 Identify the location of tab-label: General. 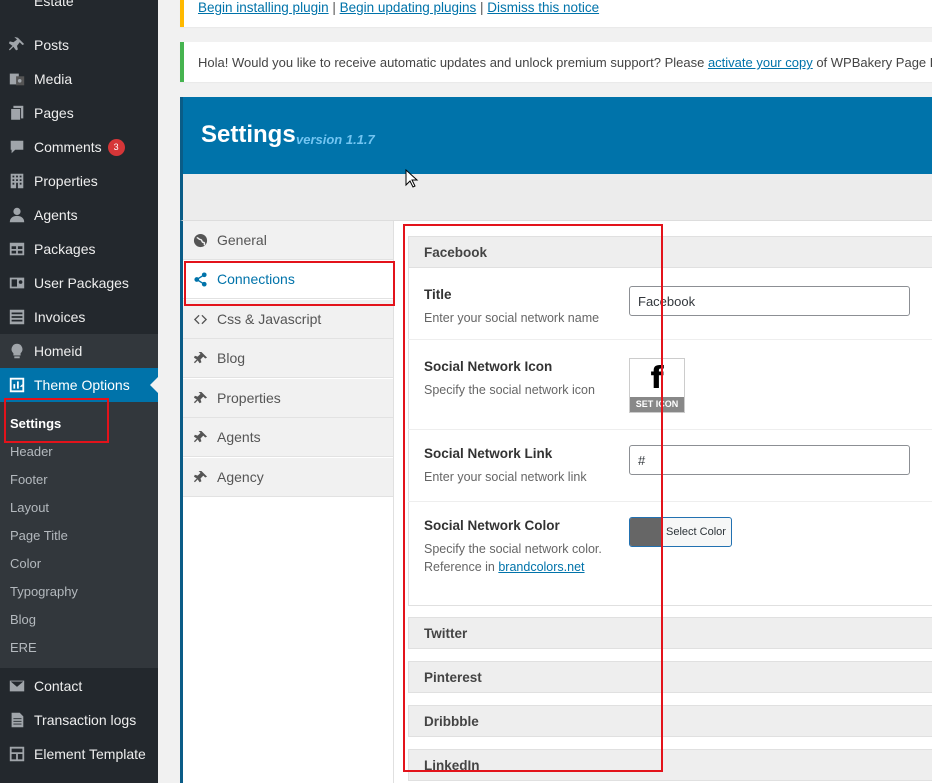
(242, 240).